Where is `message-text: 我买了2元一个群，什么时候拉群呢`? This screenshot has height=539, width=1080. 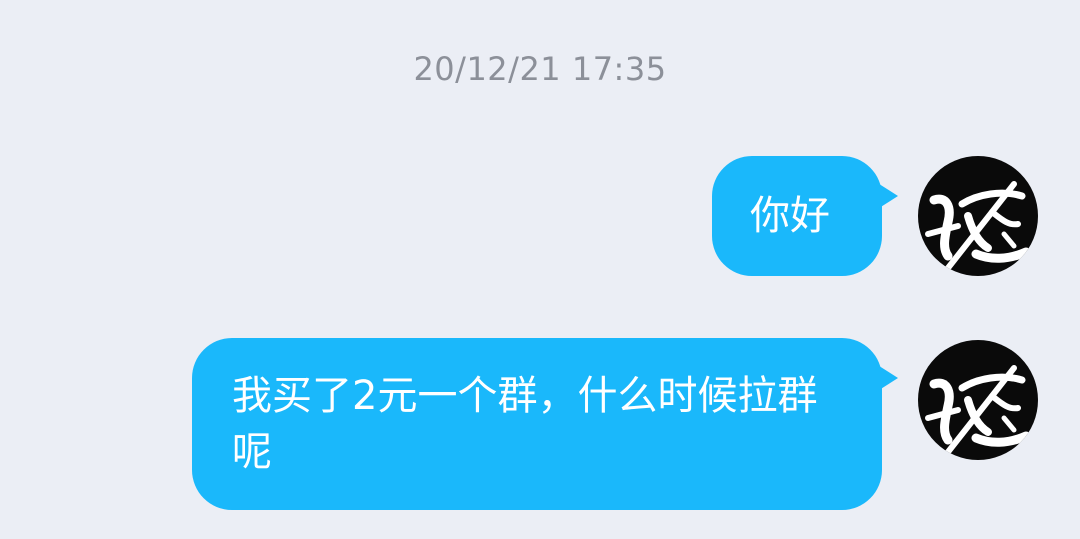
message-text: 我买了2元一个群，什么时候拉群呢 is located at coordinates (525, 424).